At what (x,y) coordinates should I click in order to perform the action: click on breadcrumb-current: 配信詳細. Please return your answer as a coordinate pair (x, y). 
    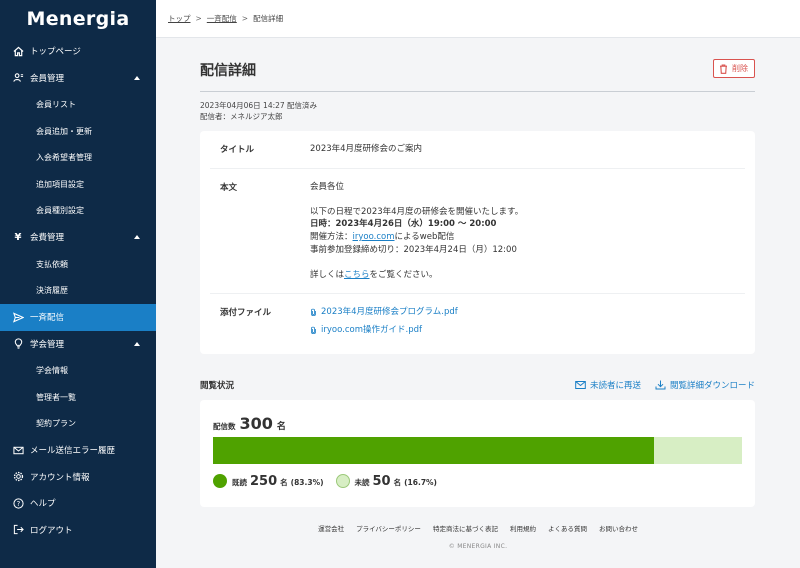
    Looking at the image, I should click on (268, 18).